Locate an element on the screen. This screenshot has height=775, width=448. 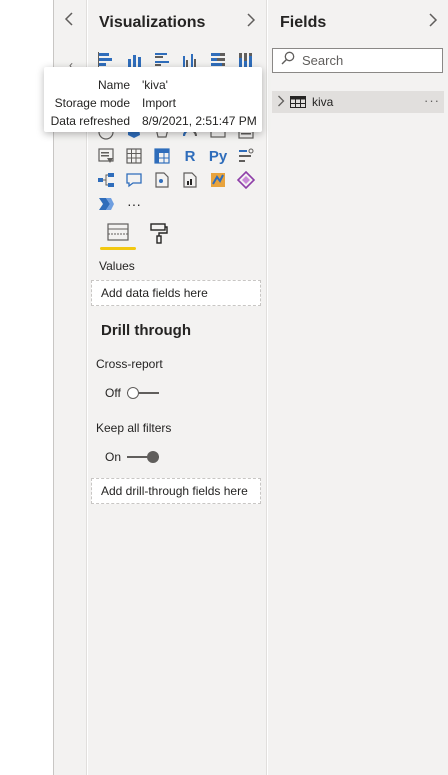
tooltip-key: Name is located at coordinates (113, 85).